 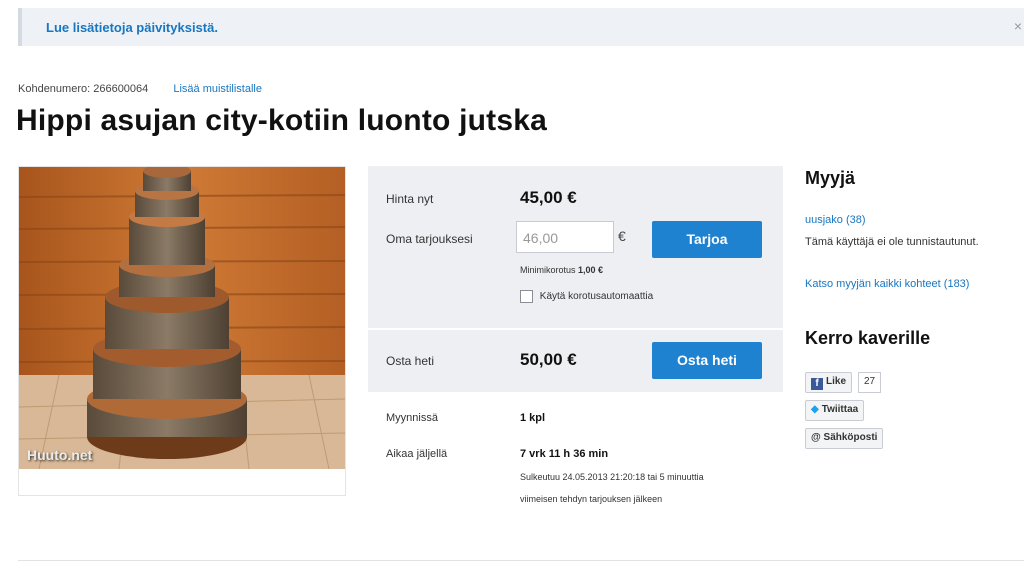 What do you see at coordinates (707, 360) in the screenshot?
I see `buy-now-button: Osta heti` at bounding box center [707, 360].